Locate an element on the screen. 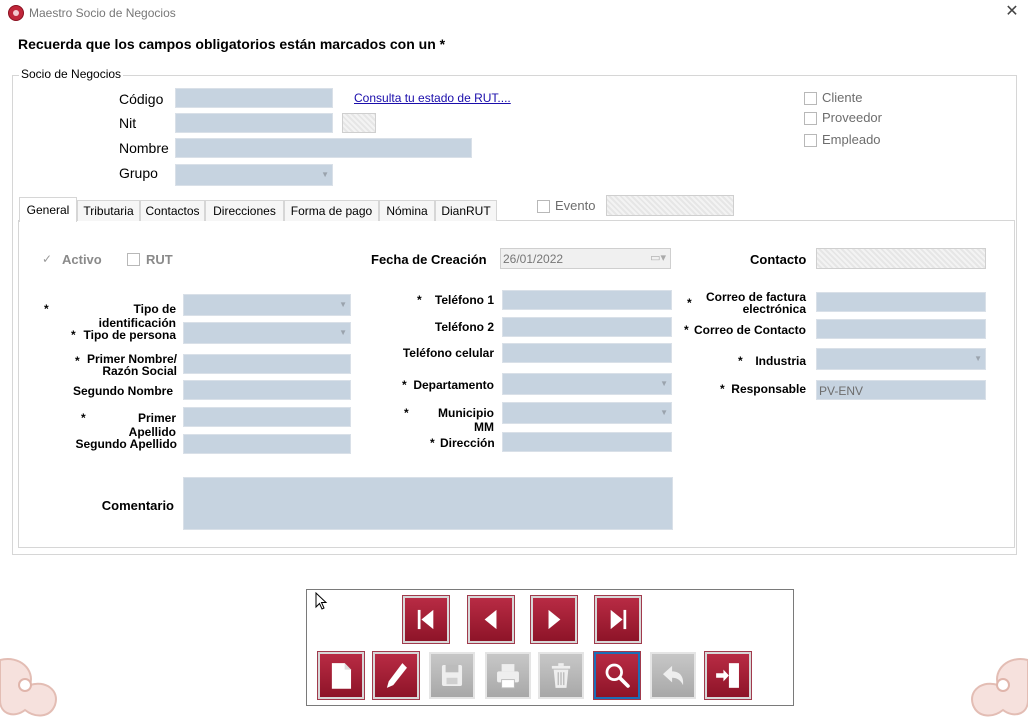  tab-tributaria: Tributaria is located at coordinates (108, 210).